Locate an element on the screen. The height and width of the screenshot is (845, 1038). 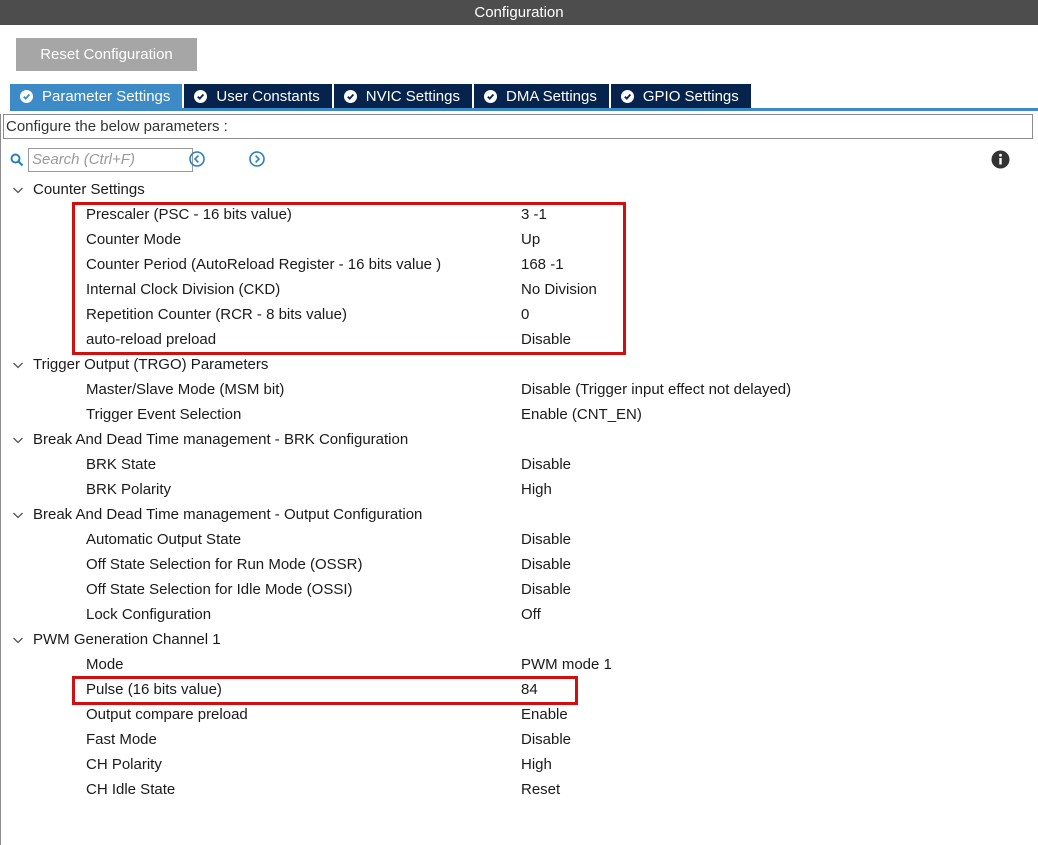
param-value: Reset is located at coordinates (540, 789).